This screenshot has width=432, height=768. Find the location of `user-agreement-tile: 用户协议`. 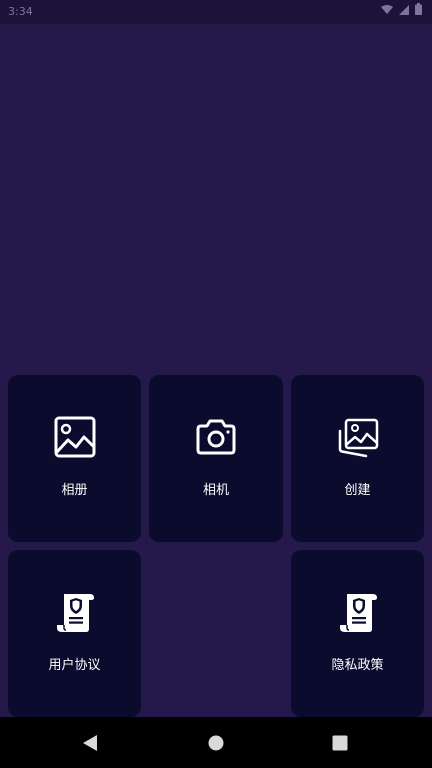

user-agreement-tile: 用户协议 is located at coordinates (74, 633).